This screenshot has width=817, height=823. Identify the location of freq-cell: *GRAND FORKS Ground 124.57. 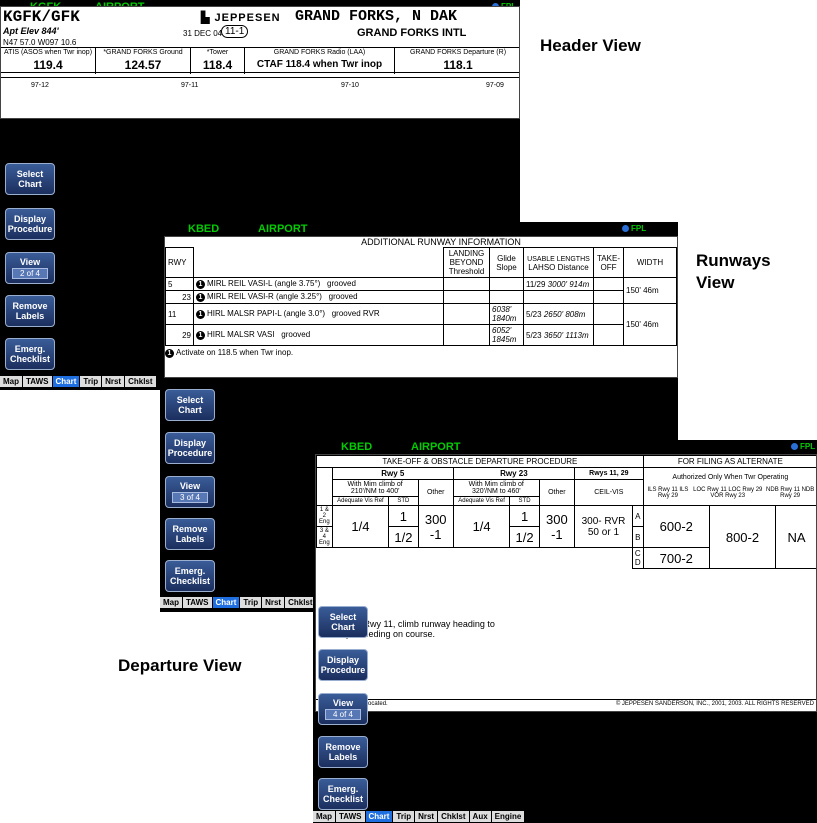
(143, 61).